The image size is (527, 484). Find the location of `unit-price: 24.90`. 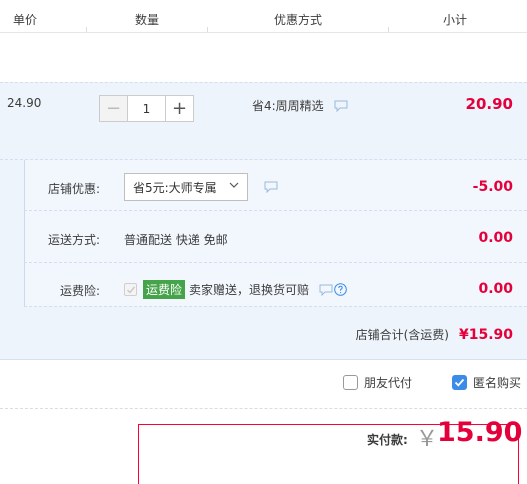

unit-price: 24.90 is located at coordinates (24, 103).